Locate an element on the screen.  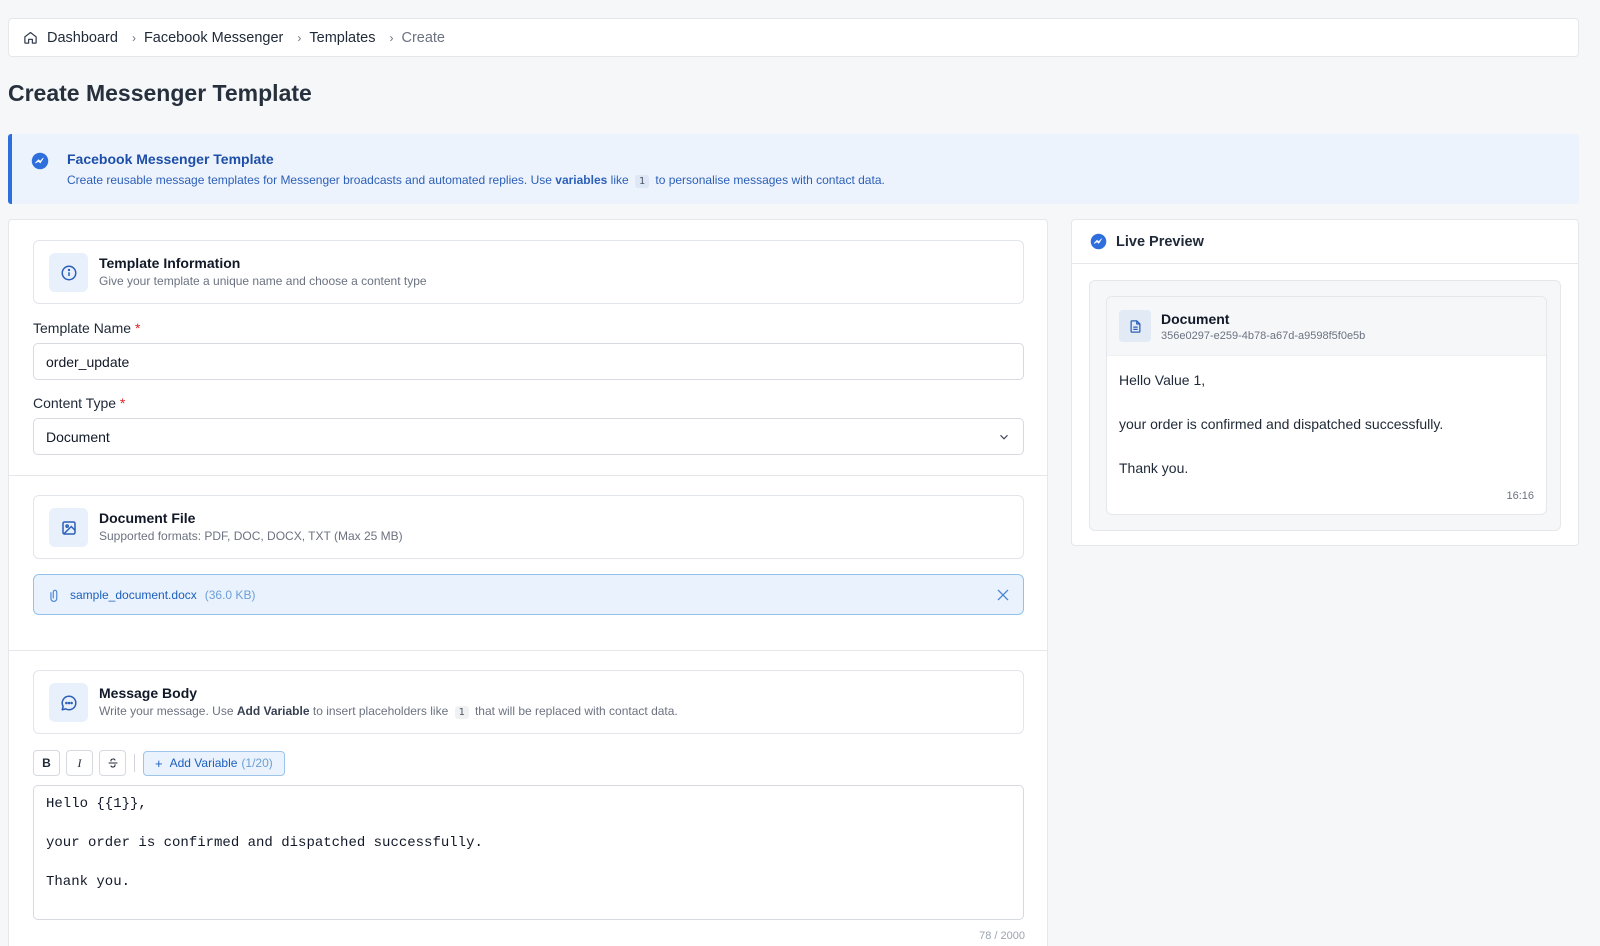
uploaded-file: sample_document.docx (36.0 KB) is located at coordinates (528, 594).